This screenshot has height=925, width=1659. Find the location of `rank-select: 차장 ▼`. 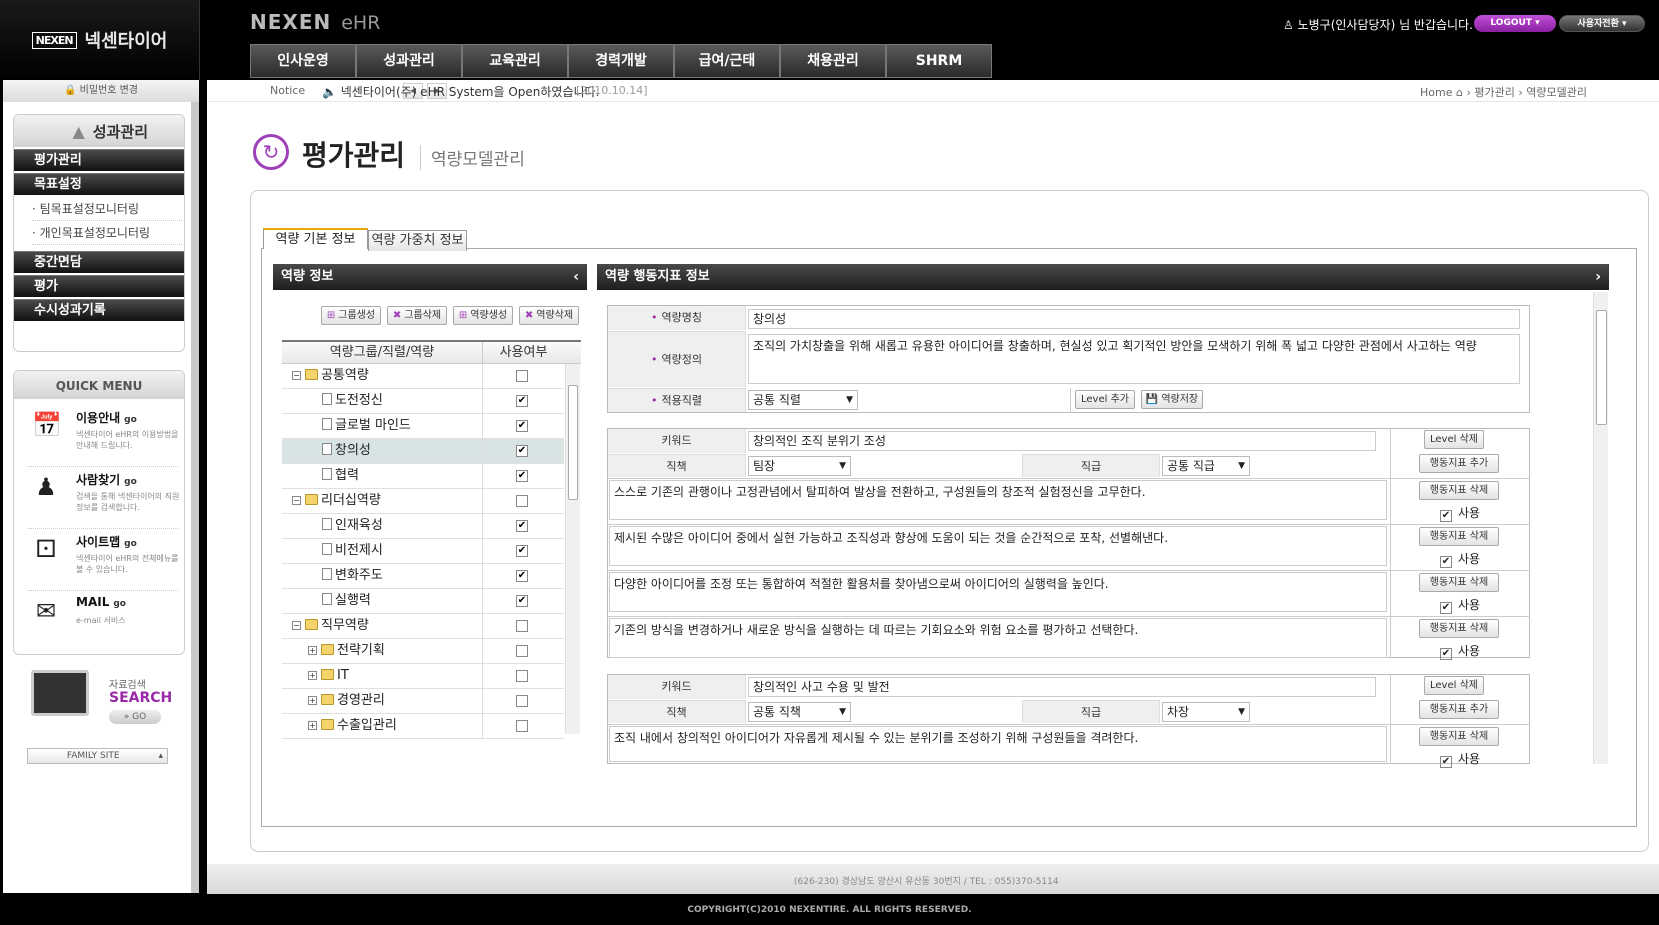

rank-select: 차장 ▼ is located at coordinates (1206, 712).